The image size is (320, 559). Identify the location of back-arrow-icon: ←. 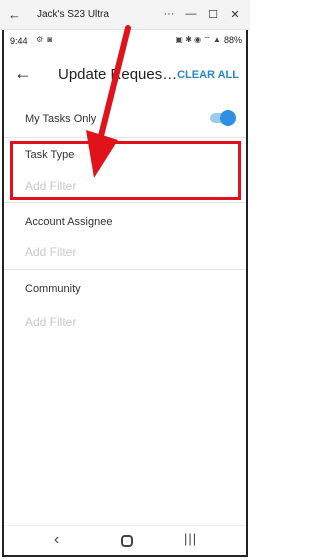
(23, 73).